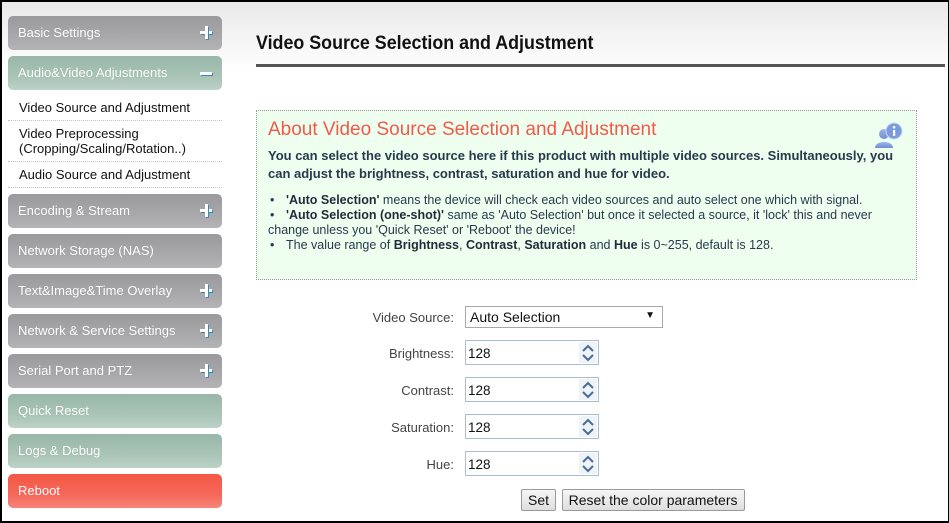  I want to click on saturation-value: 128, so click(479, 427).